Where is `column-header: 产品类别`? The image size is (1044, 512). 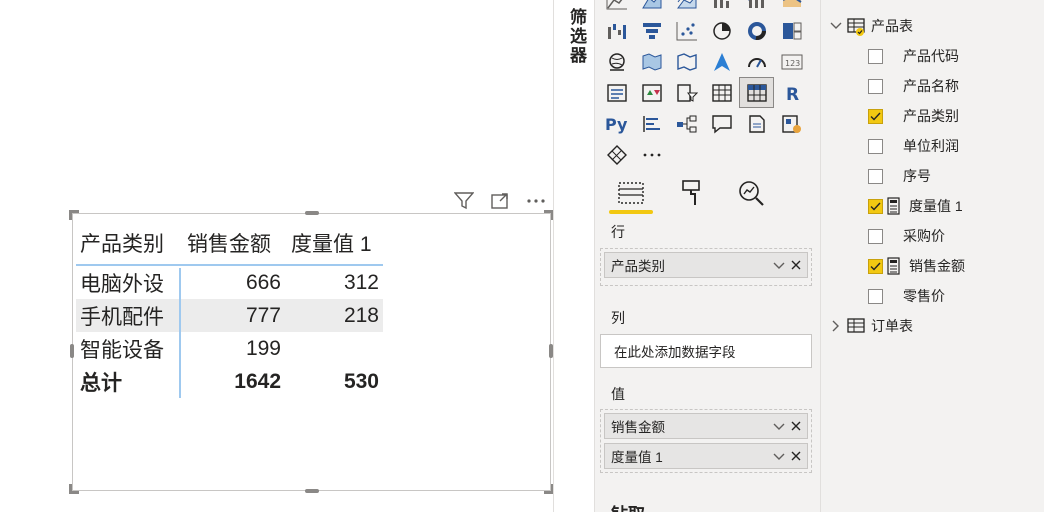 column-header: 产品类别 is located at coordinates (128, 243).